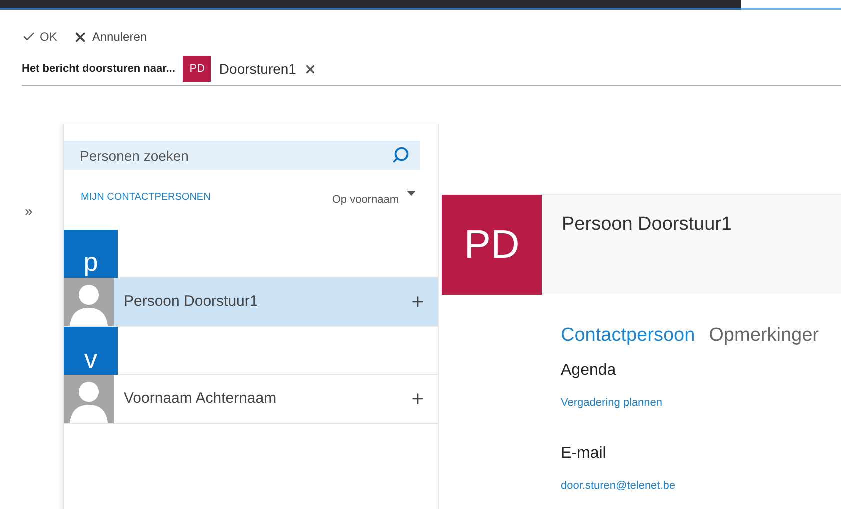  Describe the element at coordinates (374, 199) in the screenshot. I see `sort-dropdown: Op voornaam` at that location.